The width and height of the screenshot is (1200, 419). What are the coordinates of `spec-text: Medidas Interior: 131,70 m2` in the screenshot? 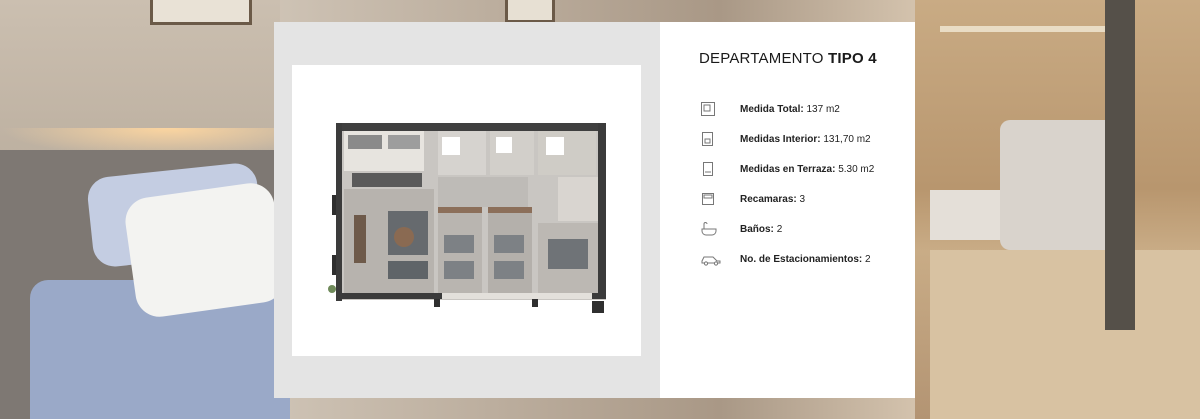 It's located at (805, 139).